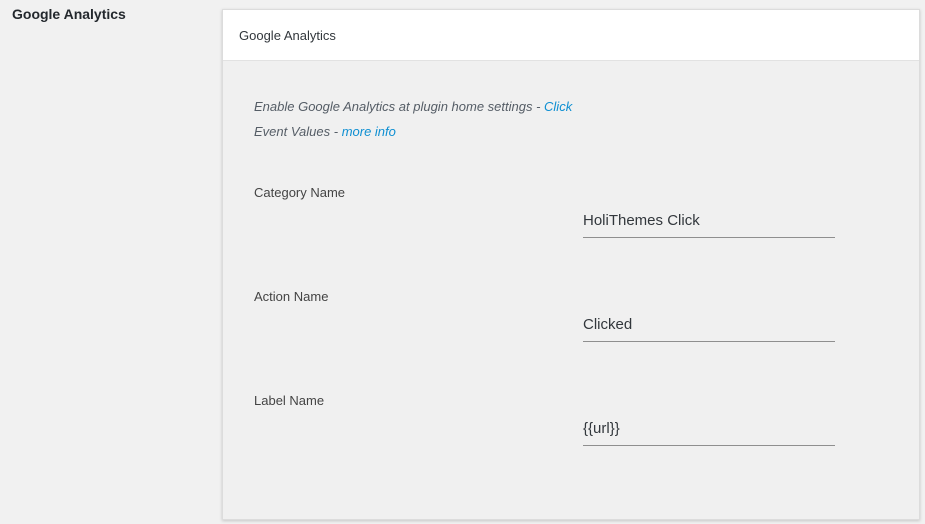  What do you see at coordinates (571, 35) in the screenshot?
I see `card-header: Google Analytics` at bounding box center [571, 35].